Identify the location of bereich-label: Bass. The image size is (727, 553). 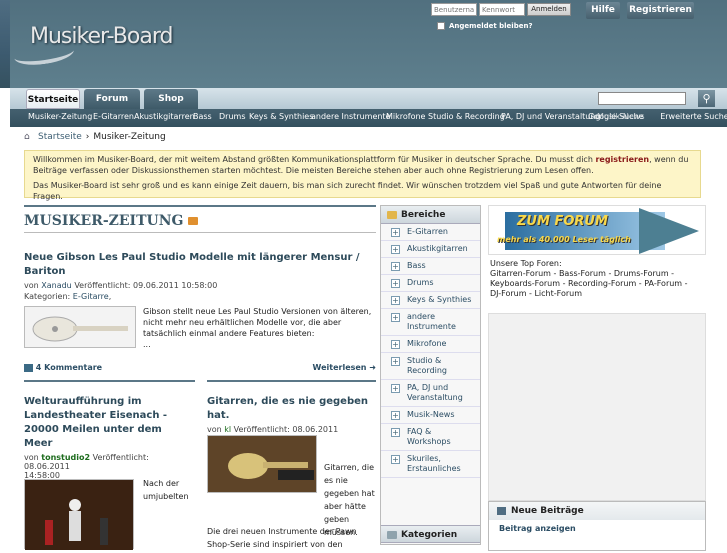
(416, 265).